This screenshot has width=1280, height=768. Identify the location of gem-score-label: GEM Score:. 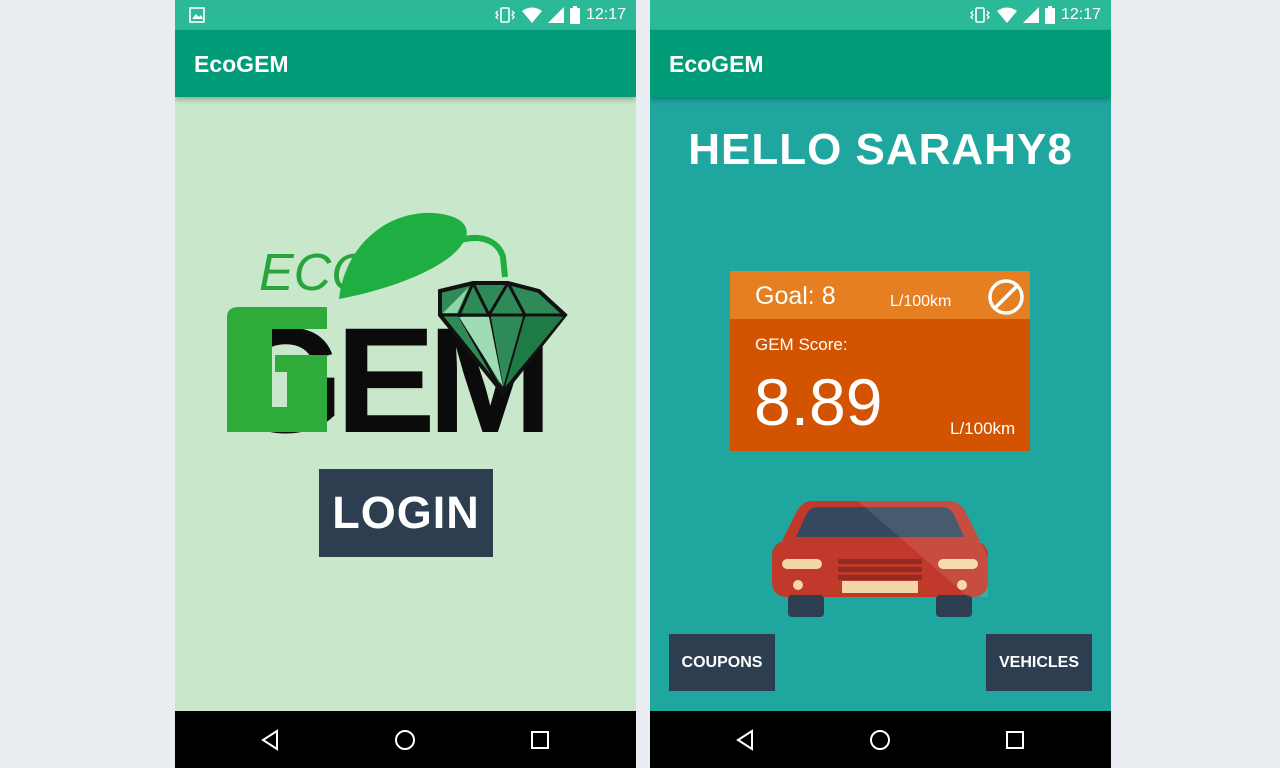
(801, 344).